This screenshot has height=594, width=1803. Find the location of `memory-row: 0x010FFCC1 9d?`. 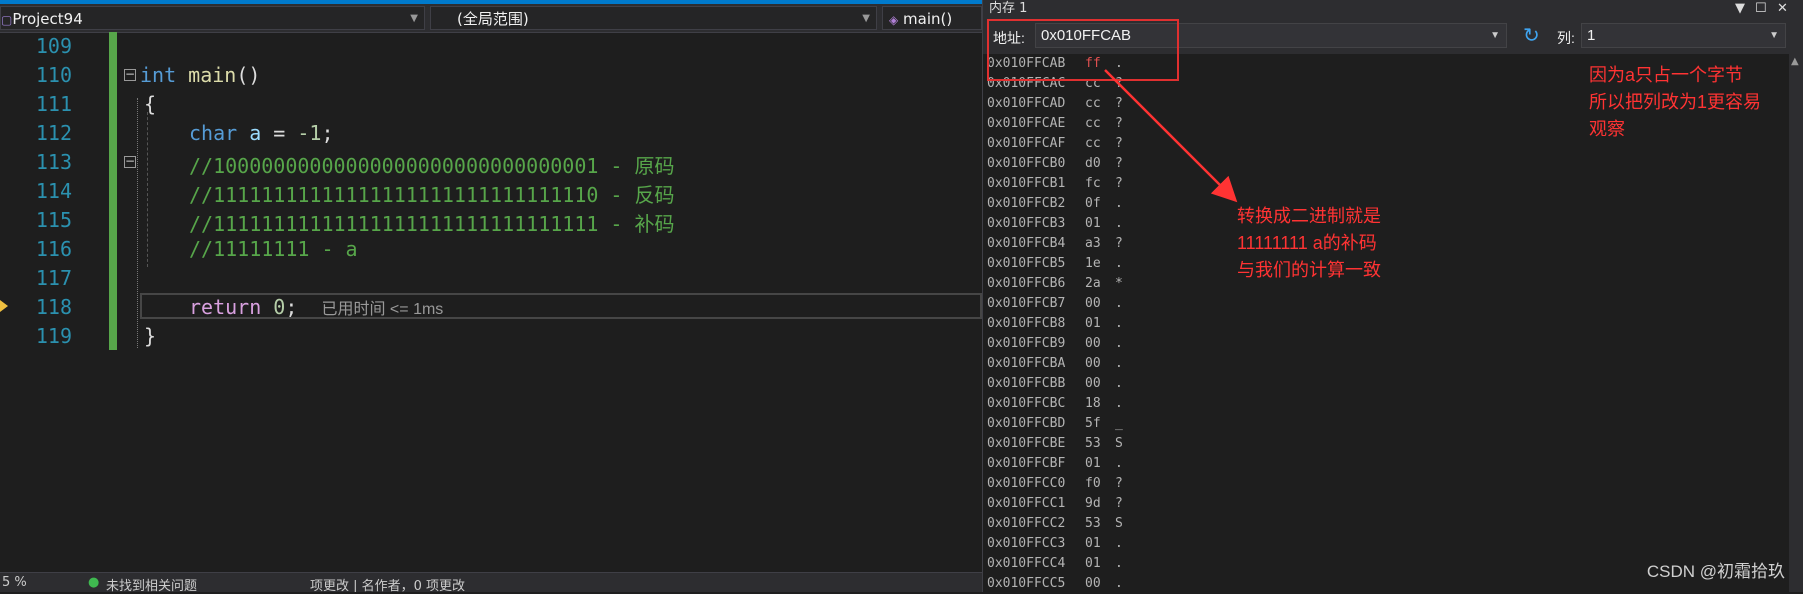

memory-row: 0x010FFCC1 9d? is located at coordinates (1287, 504).